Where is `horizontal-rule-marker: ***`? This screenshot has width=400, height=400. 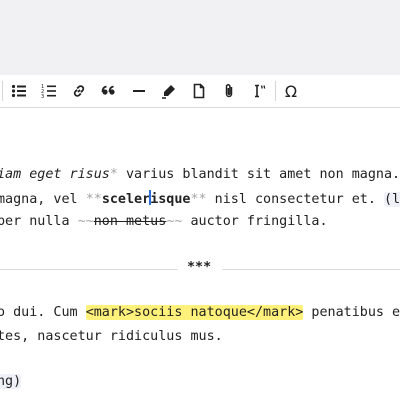 horizontal-rule-marker: *** is located at coordinates (199, 267).